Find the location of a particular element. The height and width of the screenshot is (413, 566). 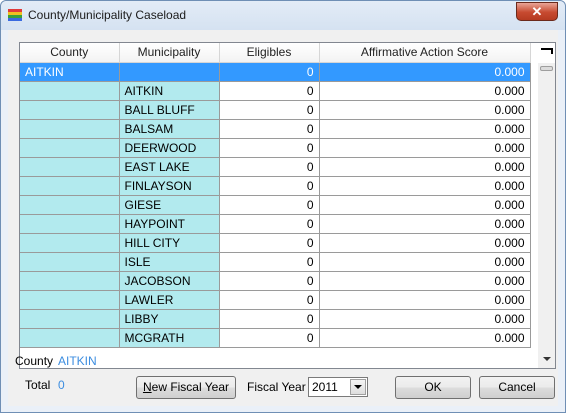

new-fiscal-year-button: New Fiscal Year is located at coordinates (186, 387).